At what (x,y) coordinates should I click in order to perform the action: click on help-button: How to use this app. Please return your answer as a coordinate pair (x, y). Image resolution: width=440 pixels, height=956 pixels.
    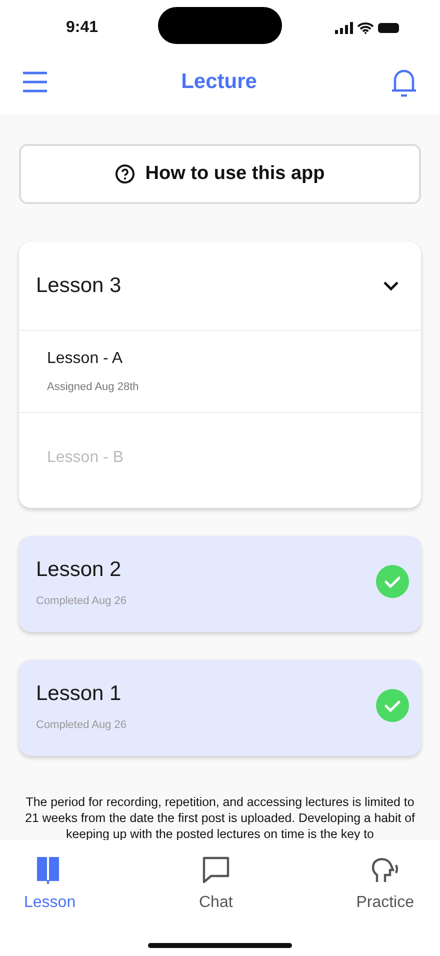
    Looking at the image, I should click on (220, 174).